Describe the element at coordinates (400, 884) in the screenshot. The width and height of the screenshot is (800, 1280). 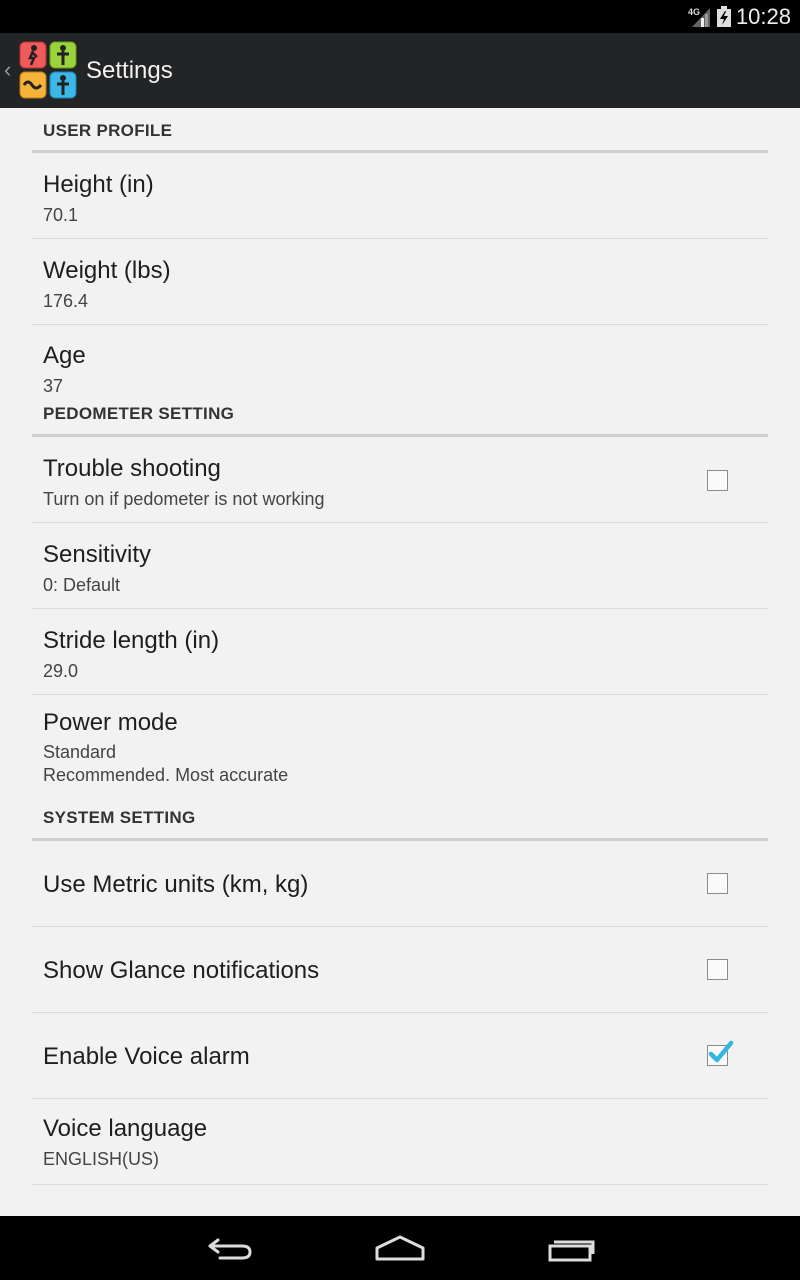
I see `pref-metric-units: Use Metric units (km, kg)` at that location.